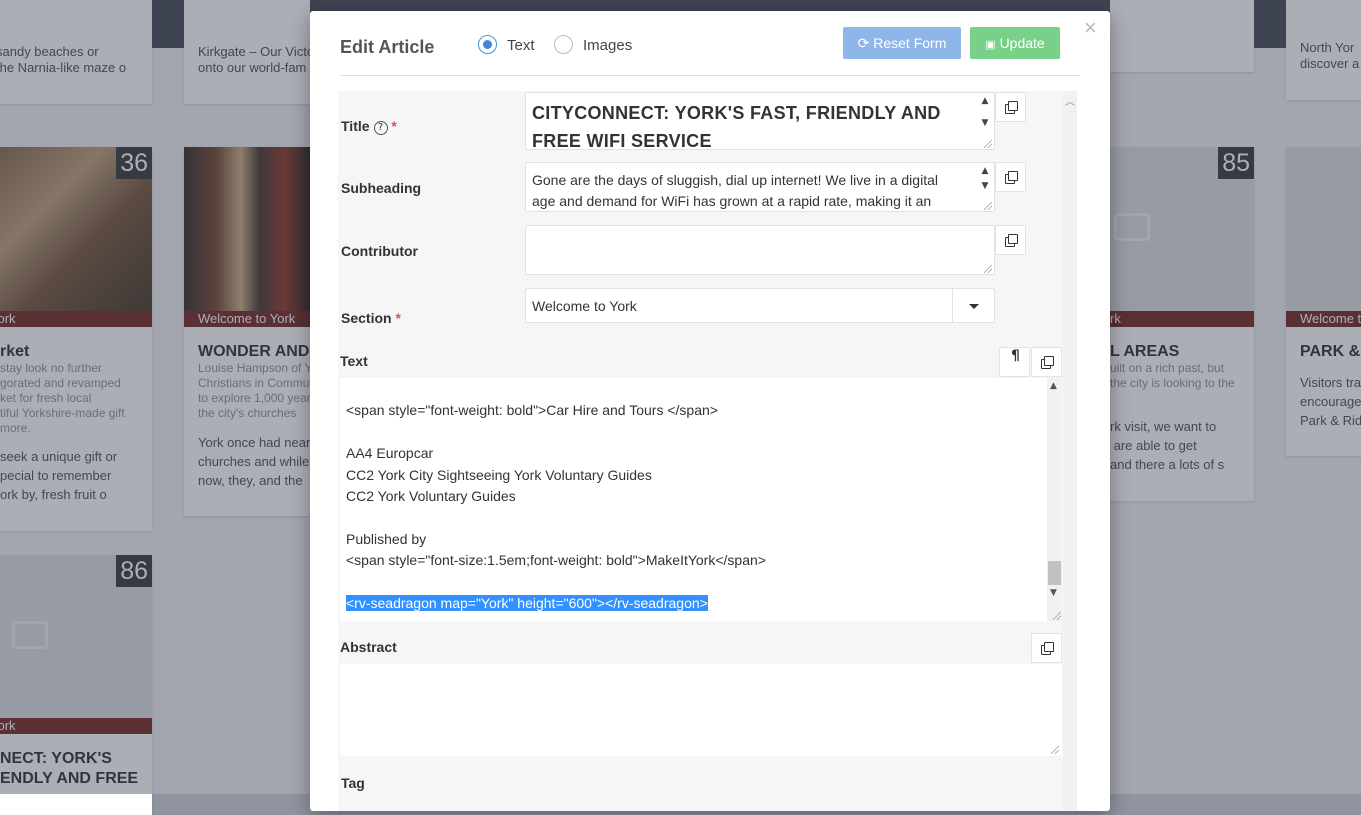 The width and height of the screenshot is (1361, 815). Describe the element at coordinates (607, 45) in the screenshot. I see `radio-images-label: Images` at that location.